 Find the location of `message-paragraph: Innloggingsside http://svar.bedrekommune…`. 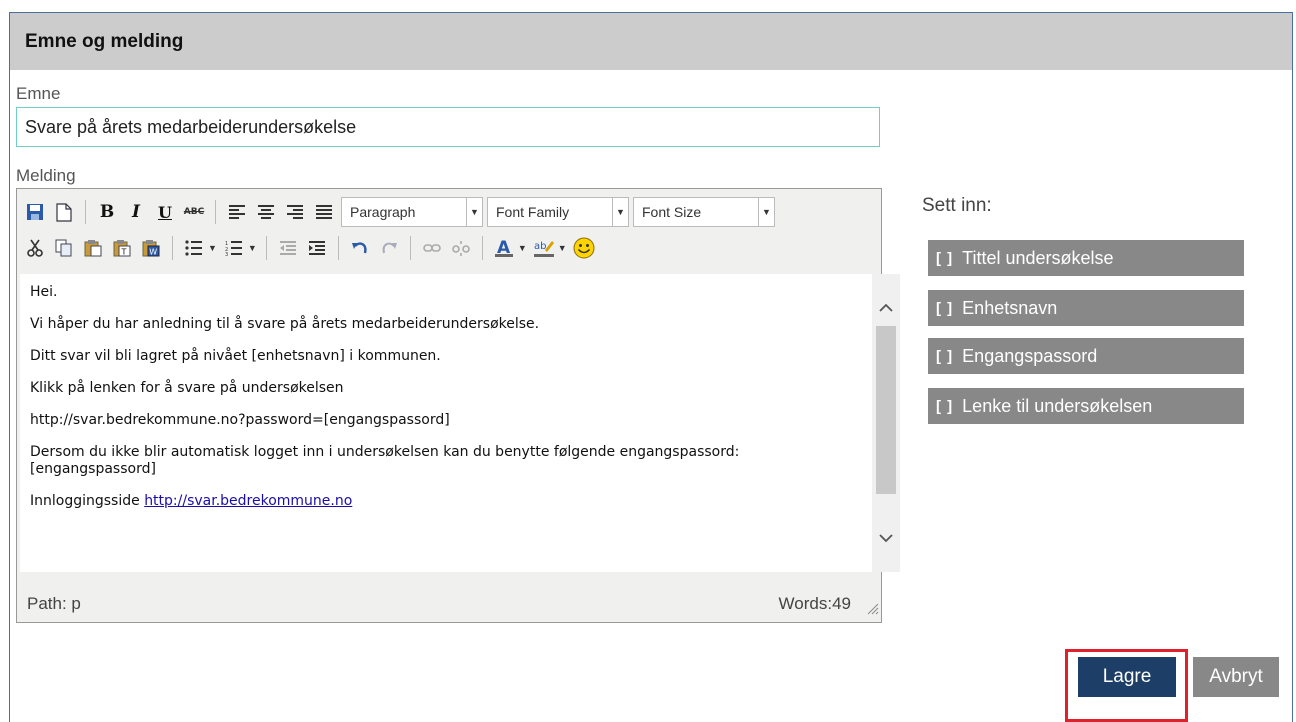

message-paragraph: Innloggingsside http://svar.bedrekommune… is located at coordinates (446, 501).